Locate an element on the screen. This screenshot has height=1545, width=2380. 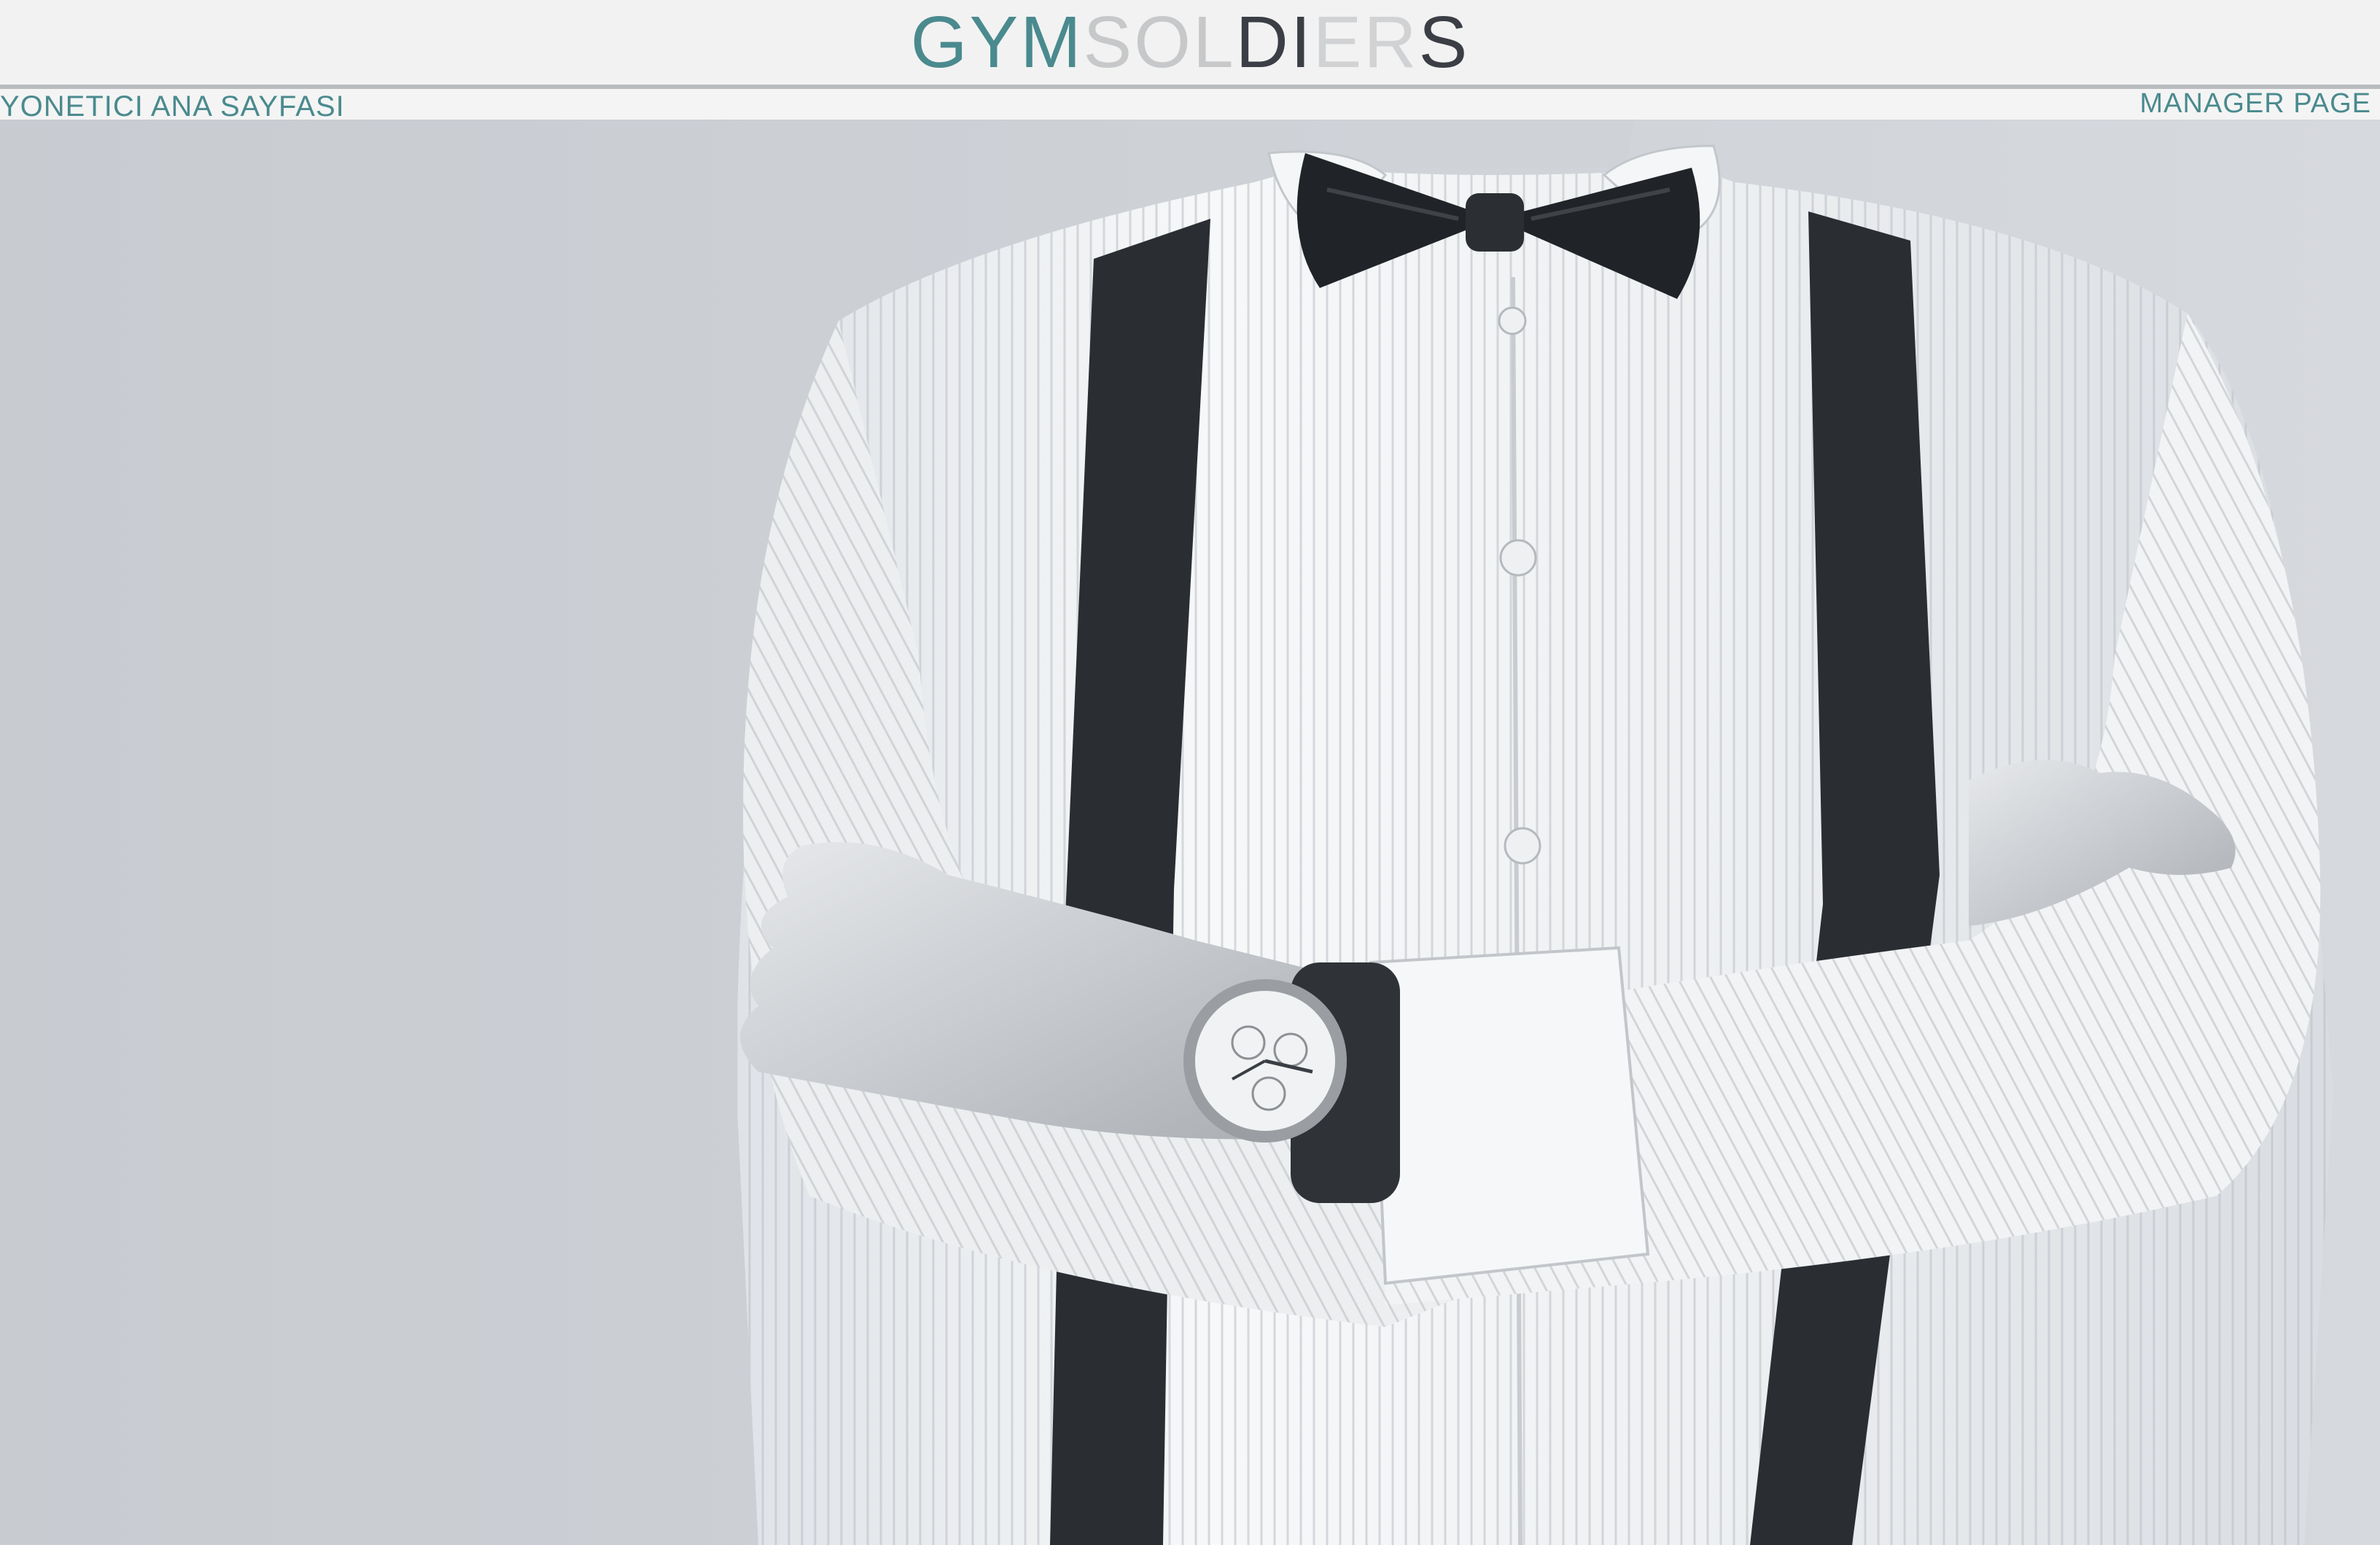
logo-s-text: S is located at coordinates (1444, 42).